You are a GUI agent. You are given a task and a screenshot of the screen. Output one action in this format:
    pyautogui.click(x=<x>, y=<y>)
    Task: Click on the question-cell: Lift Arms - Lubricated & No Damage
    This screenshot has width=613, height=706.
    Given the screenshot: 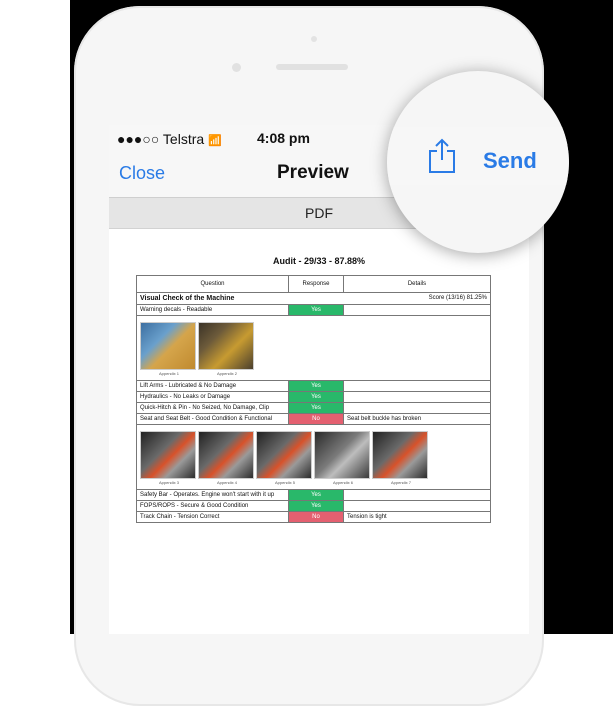 What is the action you would take?
    pyautogui.click(x=212, y=386)
    